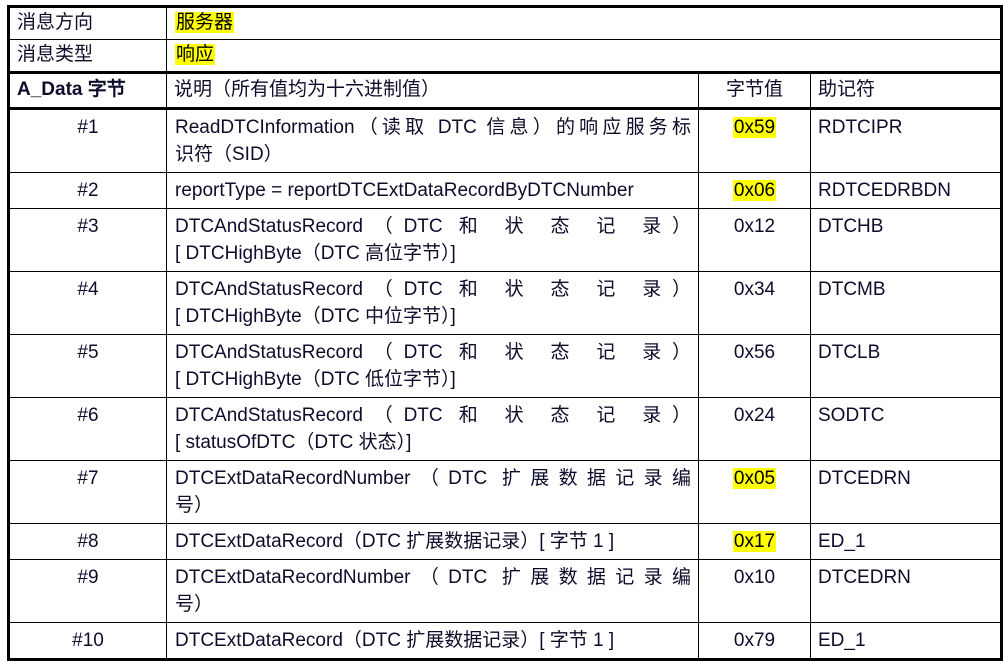  What do you see at coordinates (293, 442) in the screenshot?
I see `row-description-line: [ statusOfDTC（DTC 状态）]` at bounding box center [293, 442].